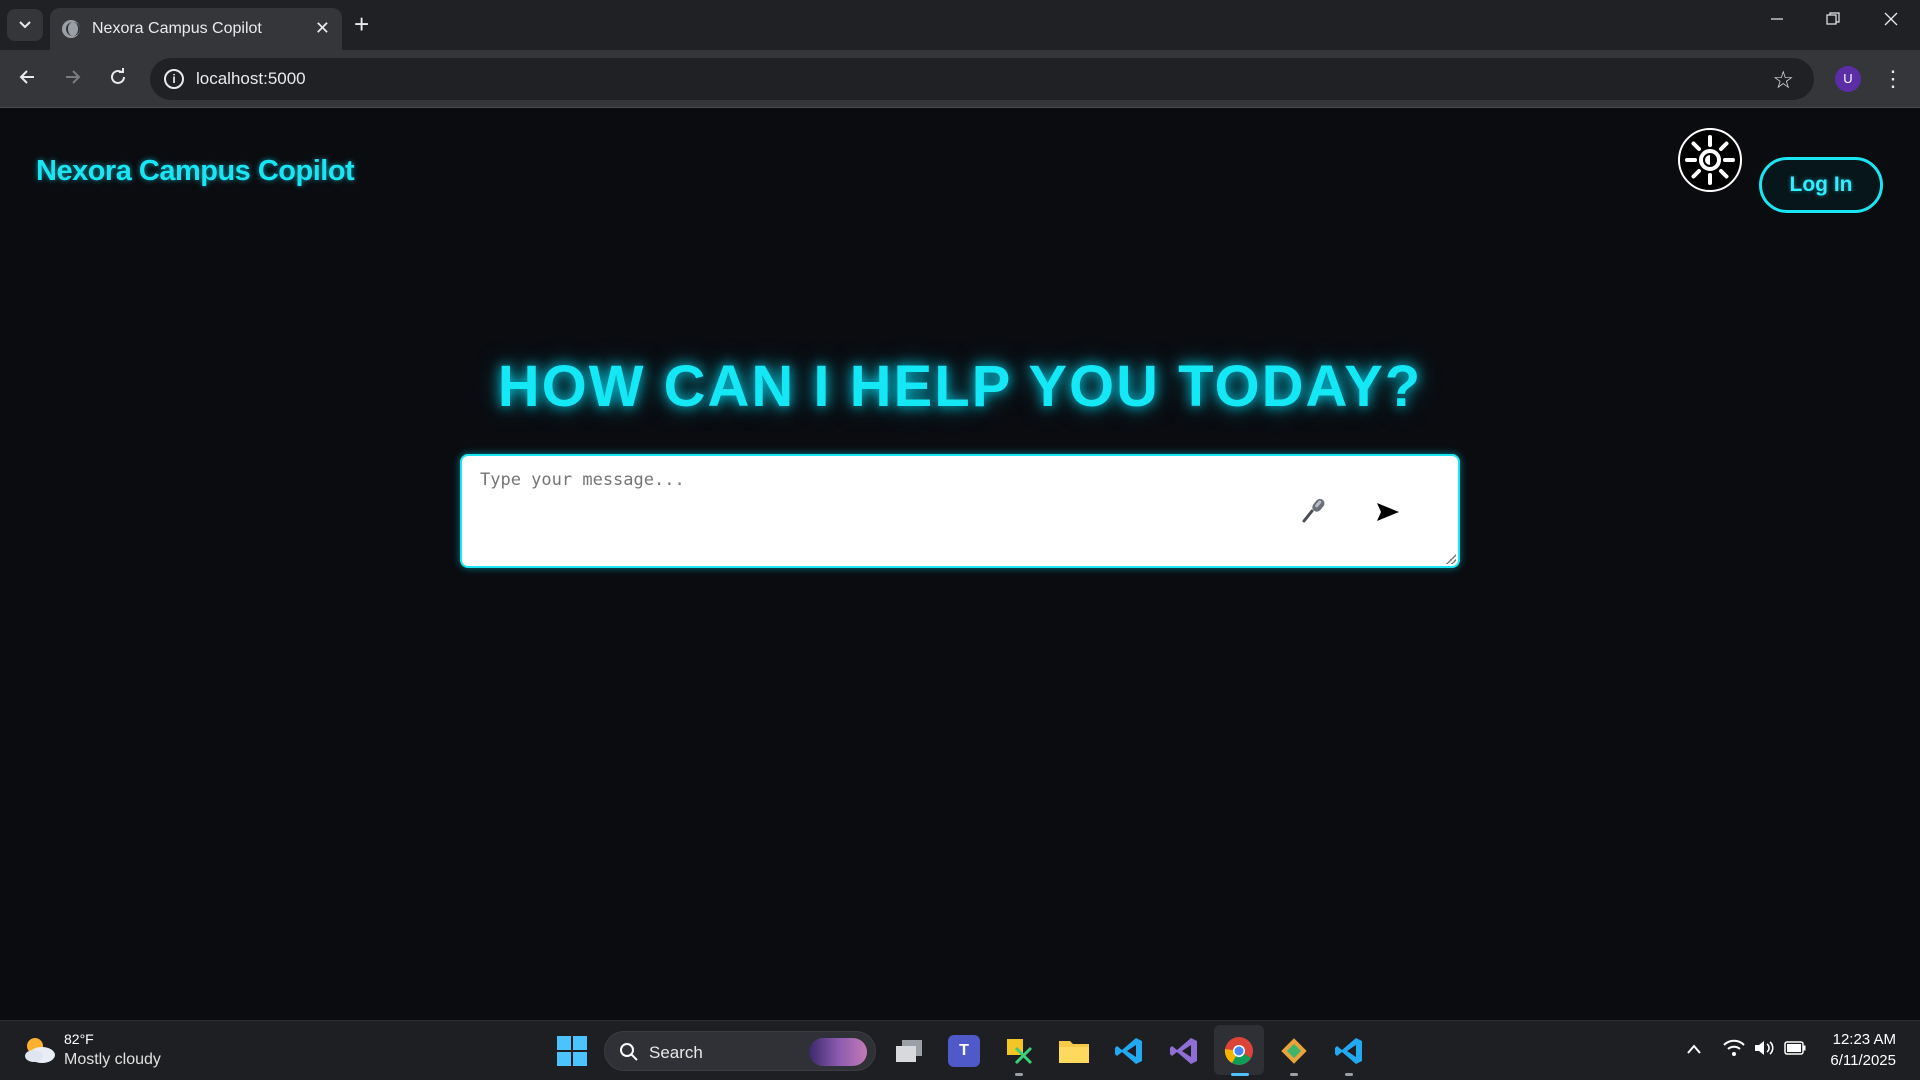  What do you see at coordinates (890, 510) in the screenshot?
I see `message-input` at bounding box center [890, 510].